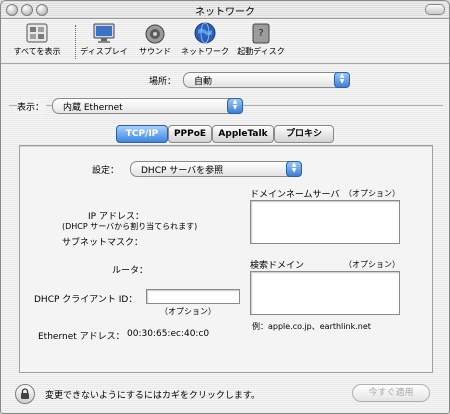 Image resolution: width=450 pixels, height=414 pixels. What do you see at coordinates (372, 193) in the screenshot?
I see `dns-optional: （オプション）` at bounding box center [372, 193].